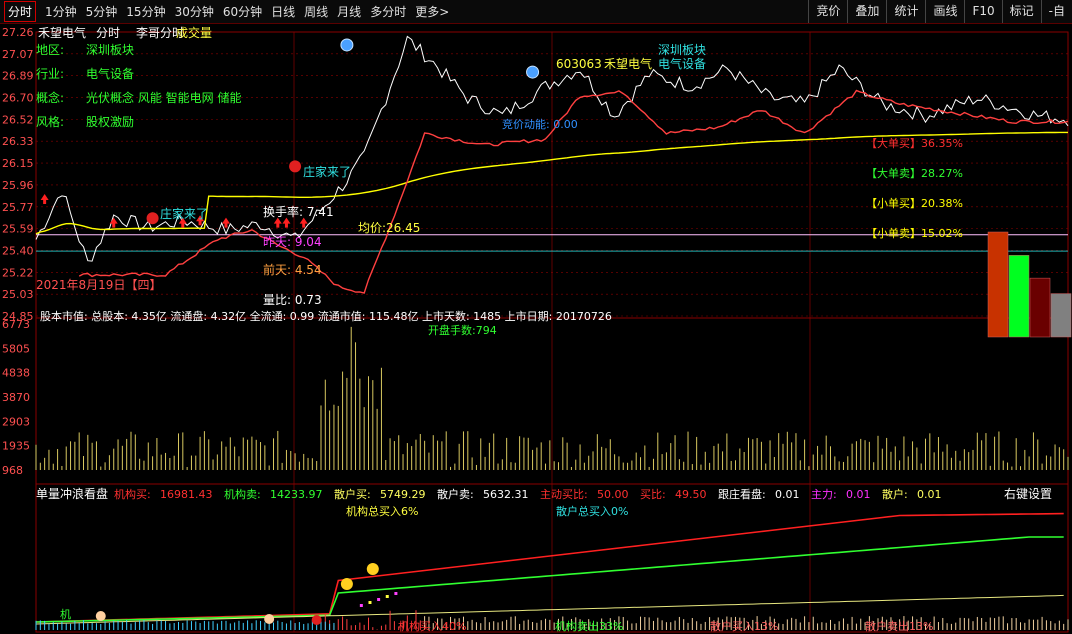 The image size is (1072, 634). What do you see at coordinates (242, 494) in the screenshot?
I see `bottom-stat-key-1: 机构卖:` at bounding box center [242, 494].